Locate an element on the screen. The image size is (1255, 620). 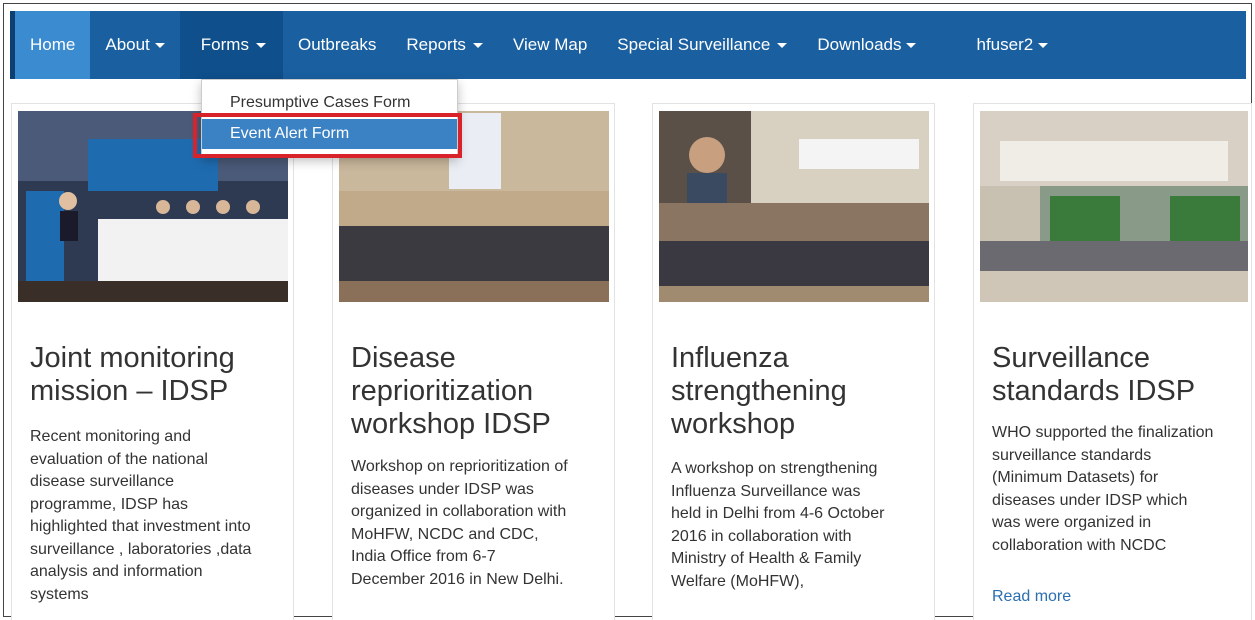
nav-view-map-label: View Map is located at coordinates (550, 44).